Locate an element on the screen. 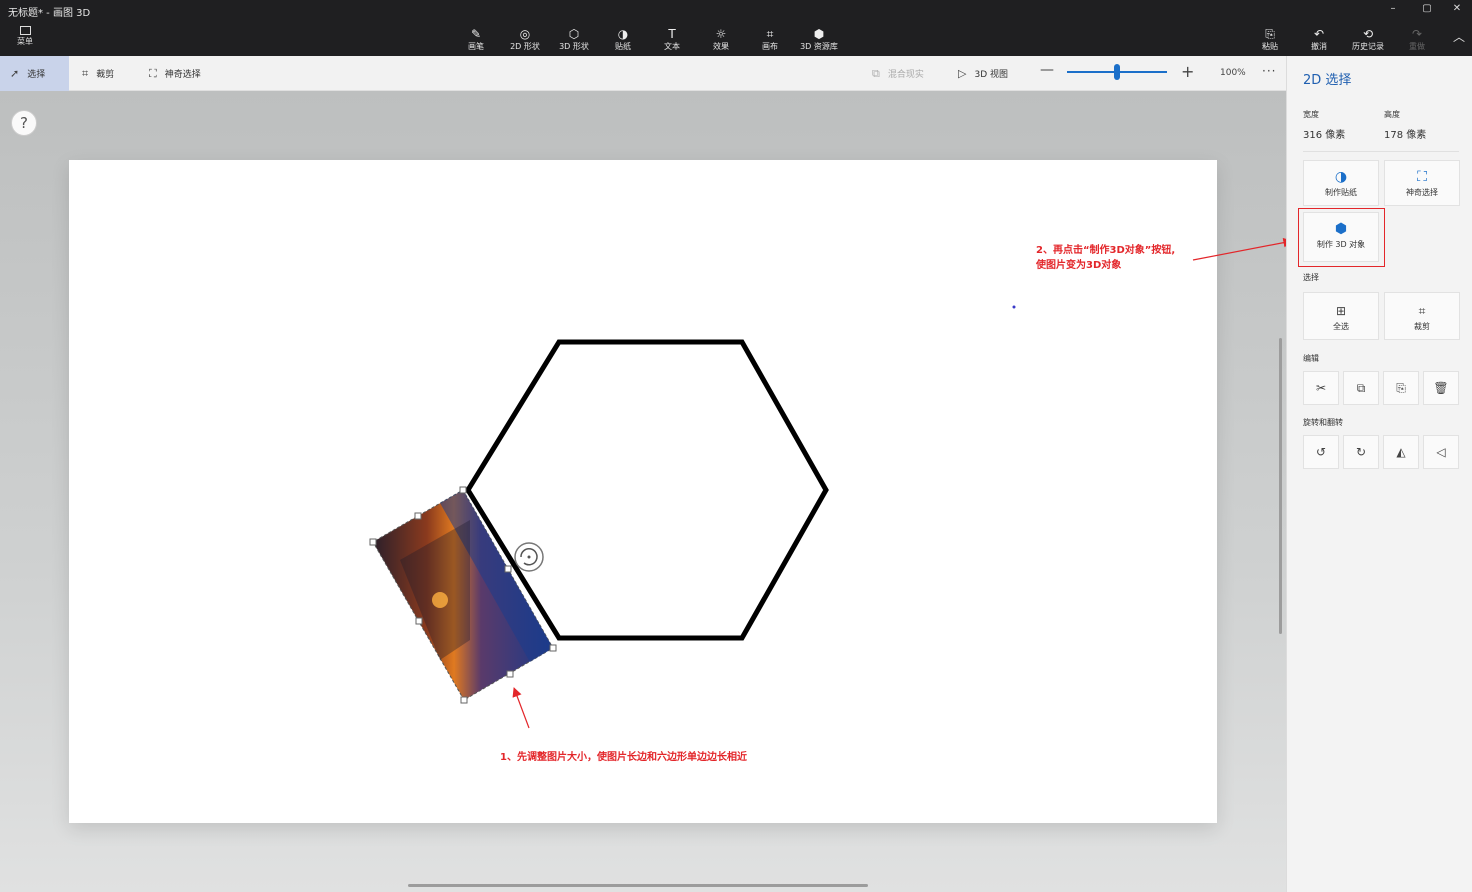 This screenshot has height=892, width=1472. crop-label: 裁剪 is located at coordinates (1422, 326).